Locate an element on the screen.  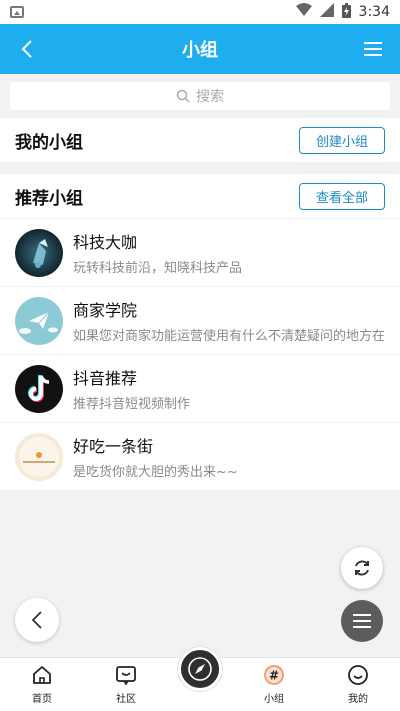
nav-item-home: 首页 is located at coordinates (42, 683).